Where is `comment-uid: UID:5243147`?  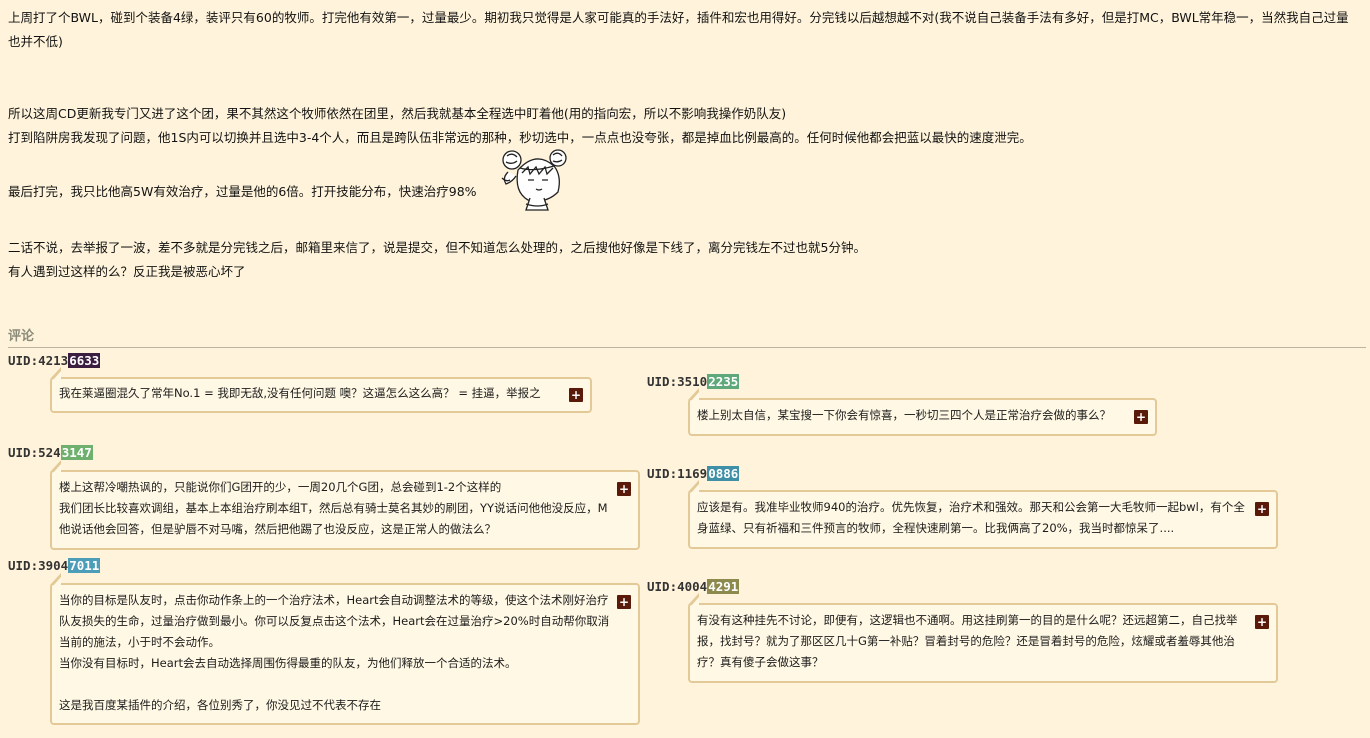 comment-uid: UID:5243147 is located at coordinates (50, 452).